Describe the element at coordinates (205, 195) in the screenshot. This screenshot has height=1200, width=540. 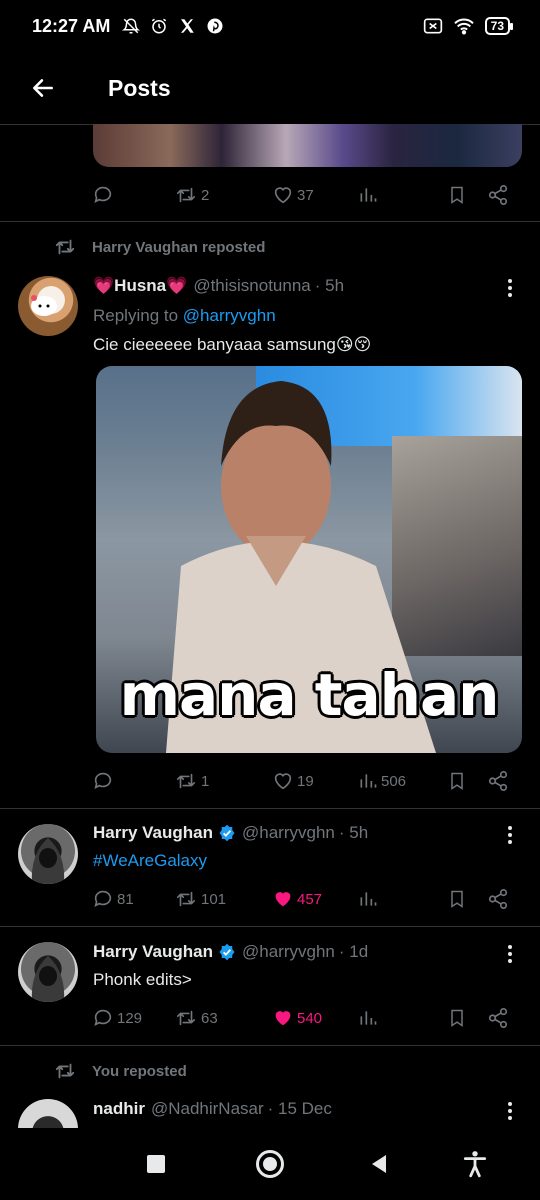
I see `repost-count: 2` at that location.